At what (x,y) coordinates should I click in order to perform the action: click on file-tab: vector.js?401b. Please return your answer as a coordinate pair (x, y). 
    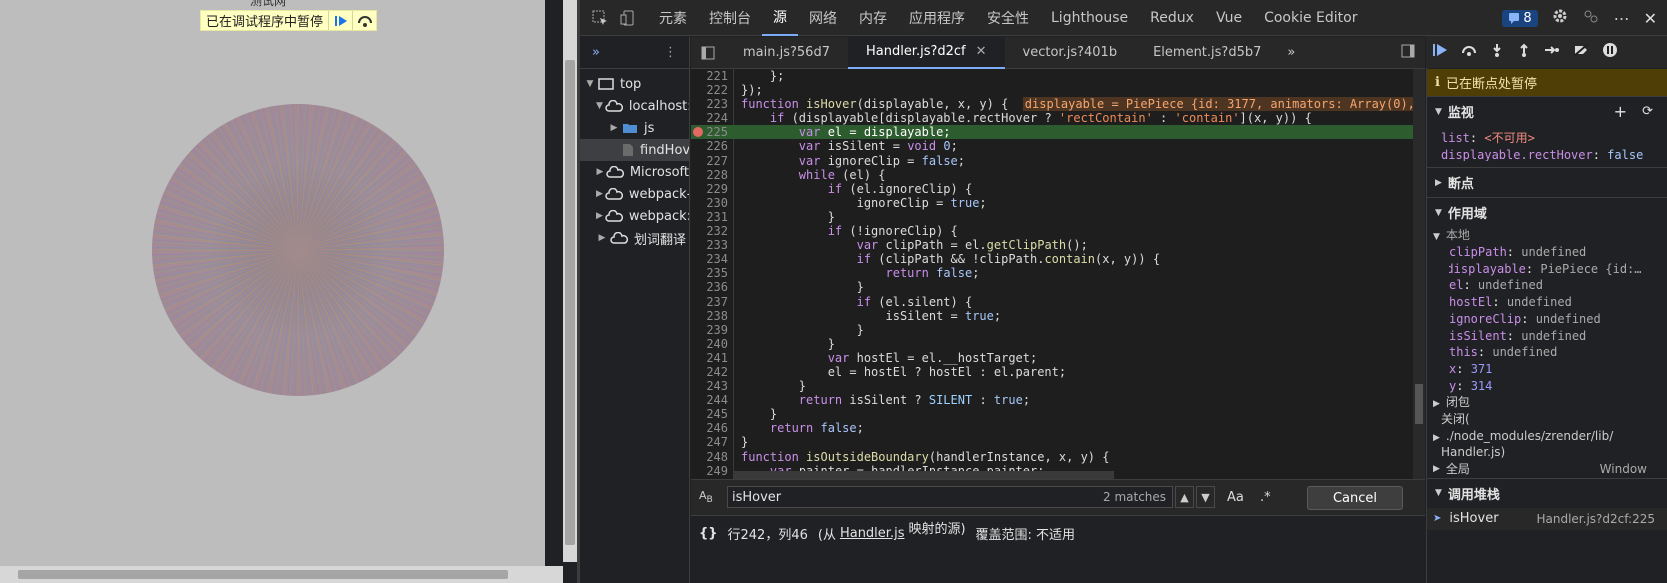
    Looking at the image, I should click on (1070, 53).